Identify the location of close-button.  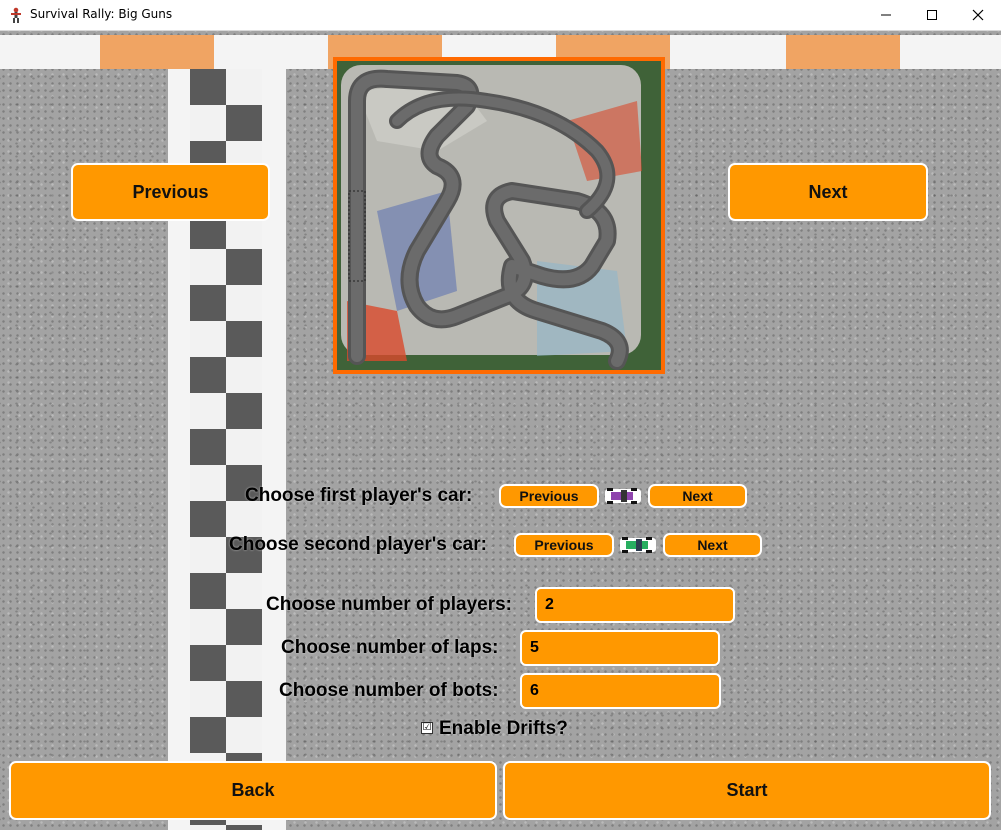
(978, 15).